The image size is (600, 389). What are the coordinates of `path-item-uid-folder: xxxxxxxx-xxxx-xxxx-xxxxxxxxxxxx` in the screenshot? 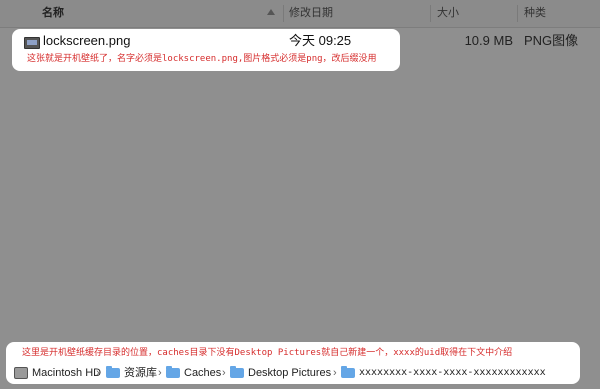 It's located at (443, 373).